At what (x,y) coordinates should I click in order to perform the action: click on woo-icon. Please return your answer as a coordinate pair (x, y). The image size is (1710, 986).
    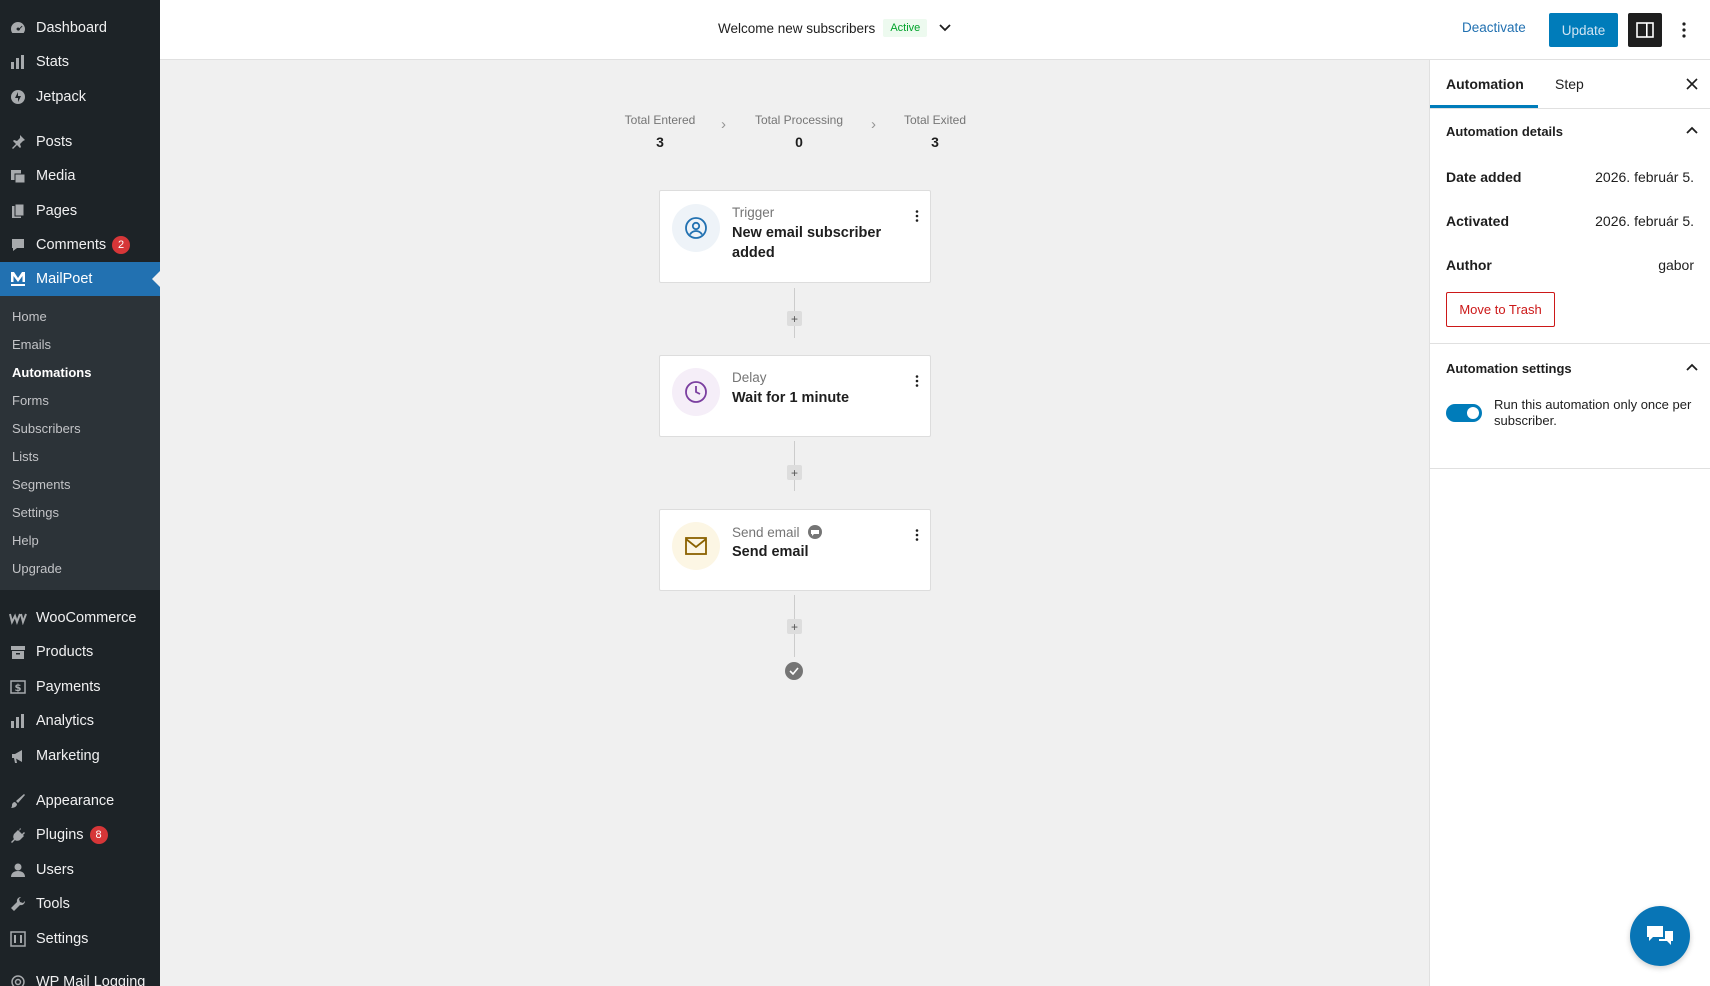
    Looking at the image, I should click on (18, 618).